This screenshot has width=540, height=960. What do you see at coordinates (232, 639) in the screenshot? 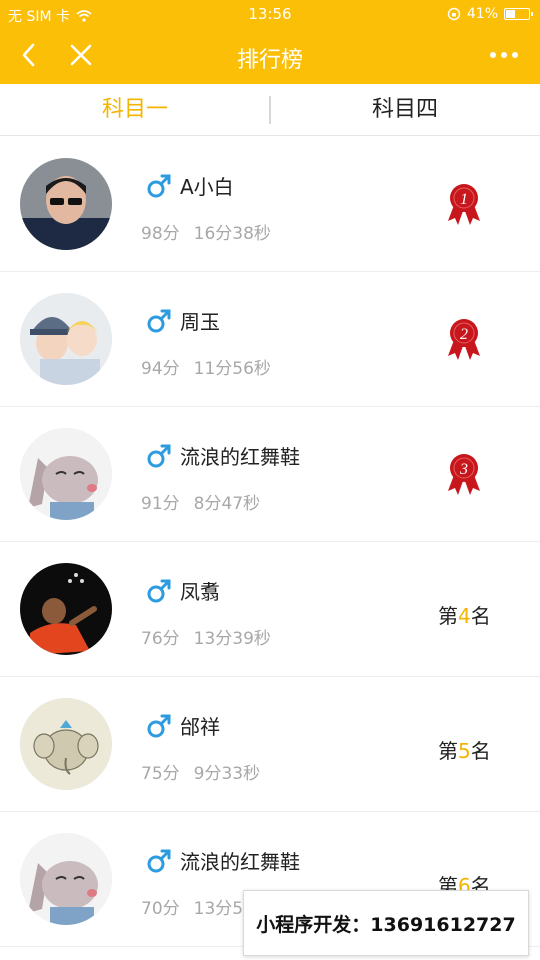
I see `duration: 13分39秒` at bounding box center [232, 639].